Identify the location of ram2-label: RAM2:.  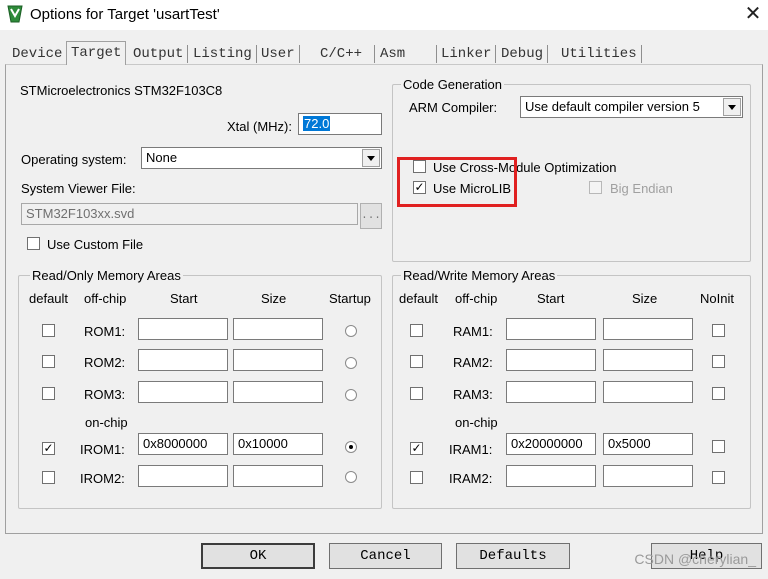
(473, 362).